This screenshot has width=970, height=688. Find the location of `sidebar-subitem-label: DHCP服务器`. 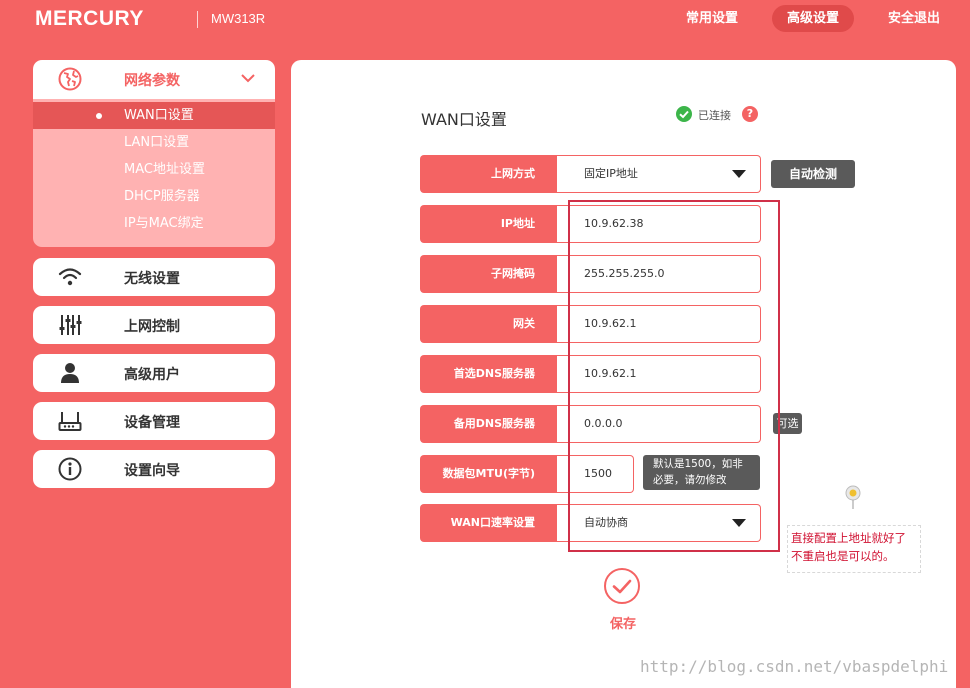

sidebar-subitem-label: DHCP服务器 is located at coordinates (162, 196).